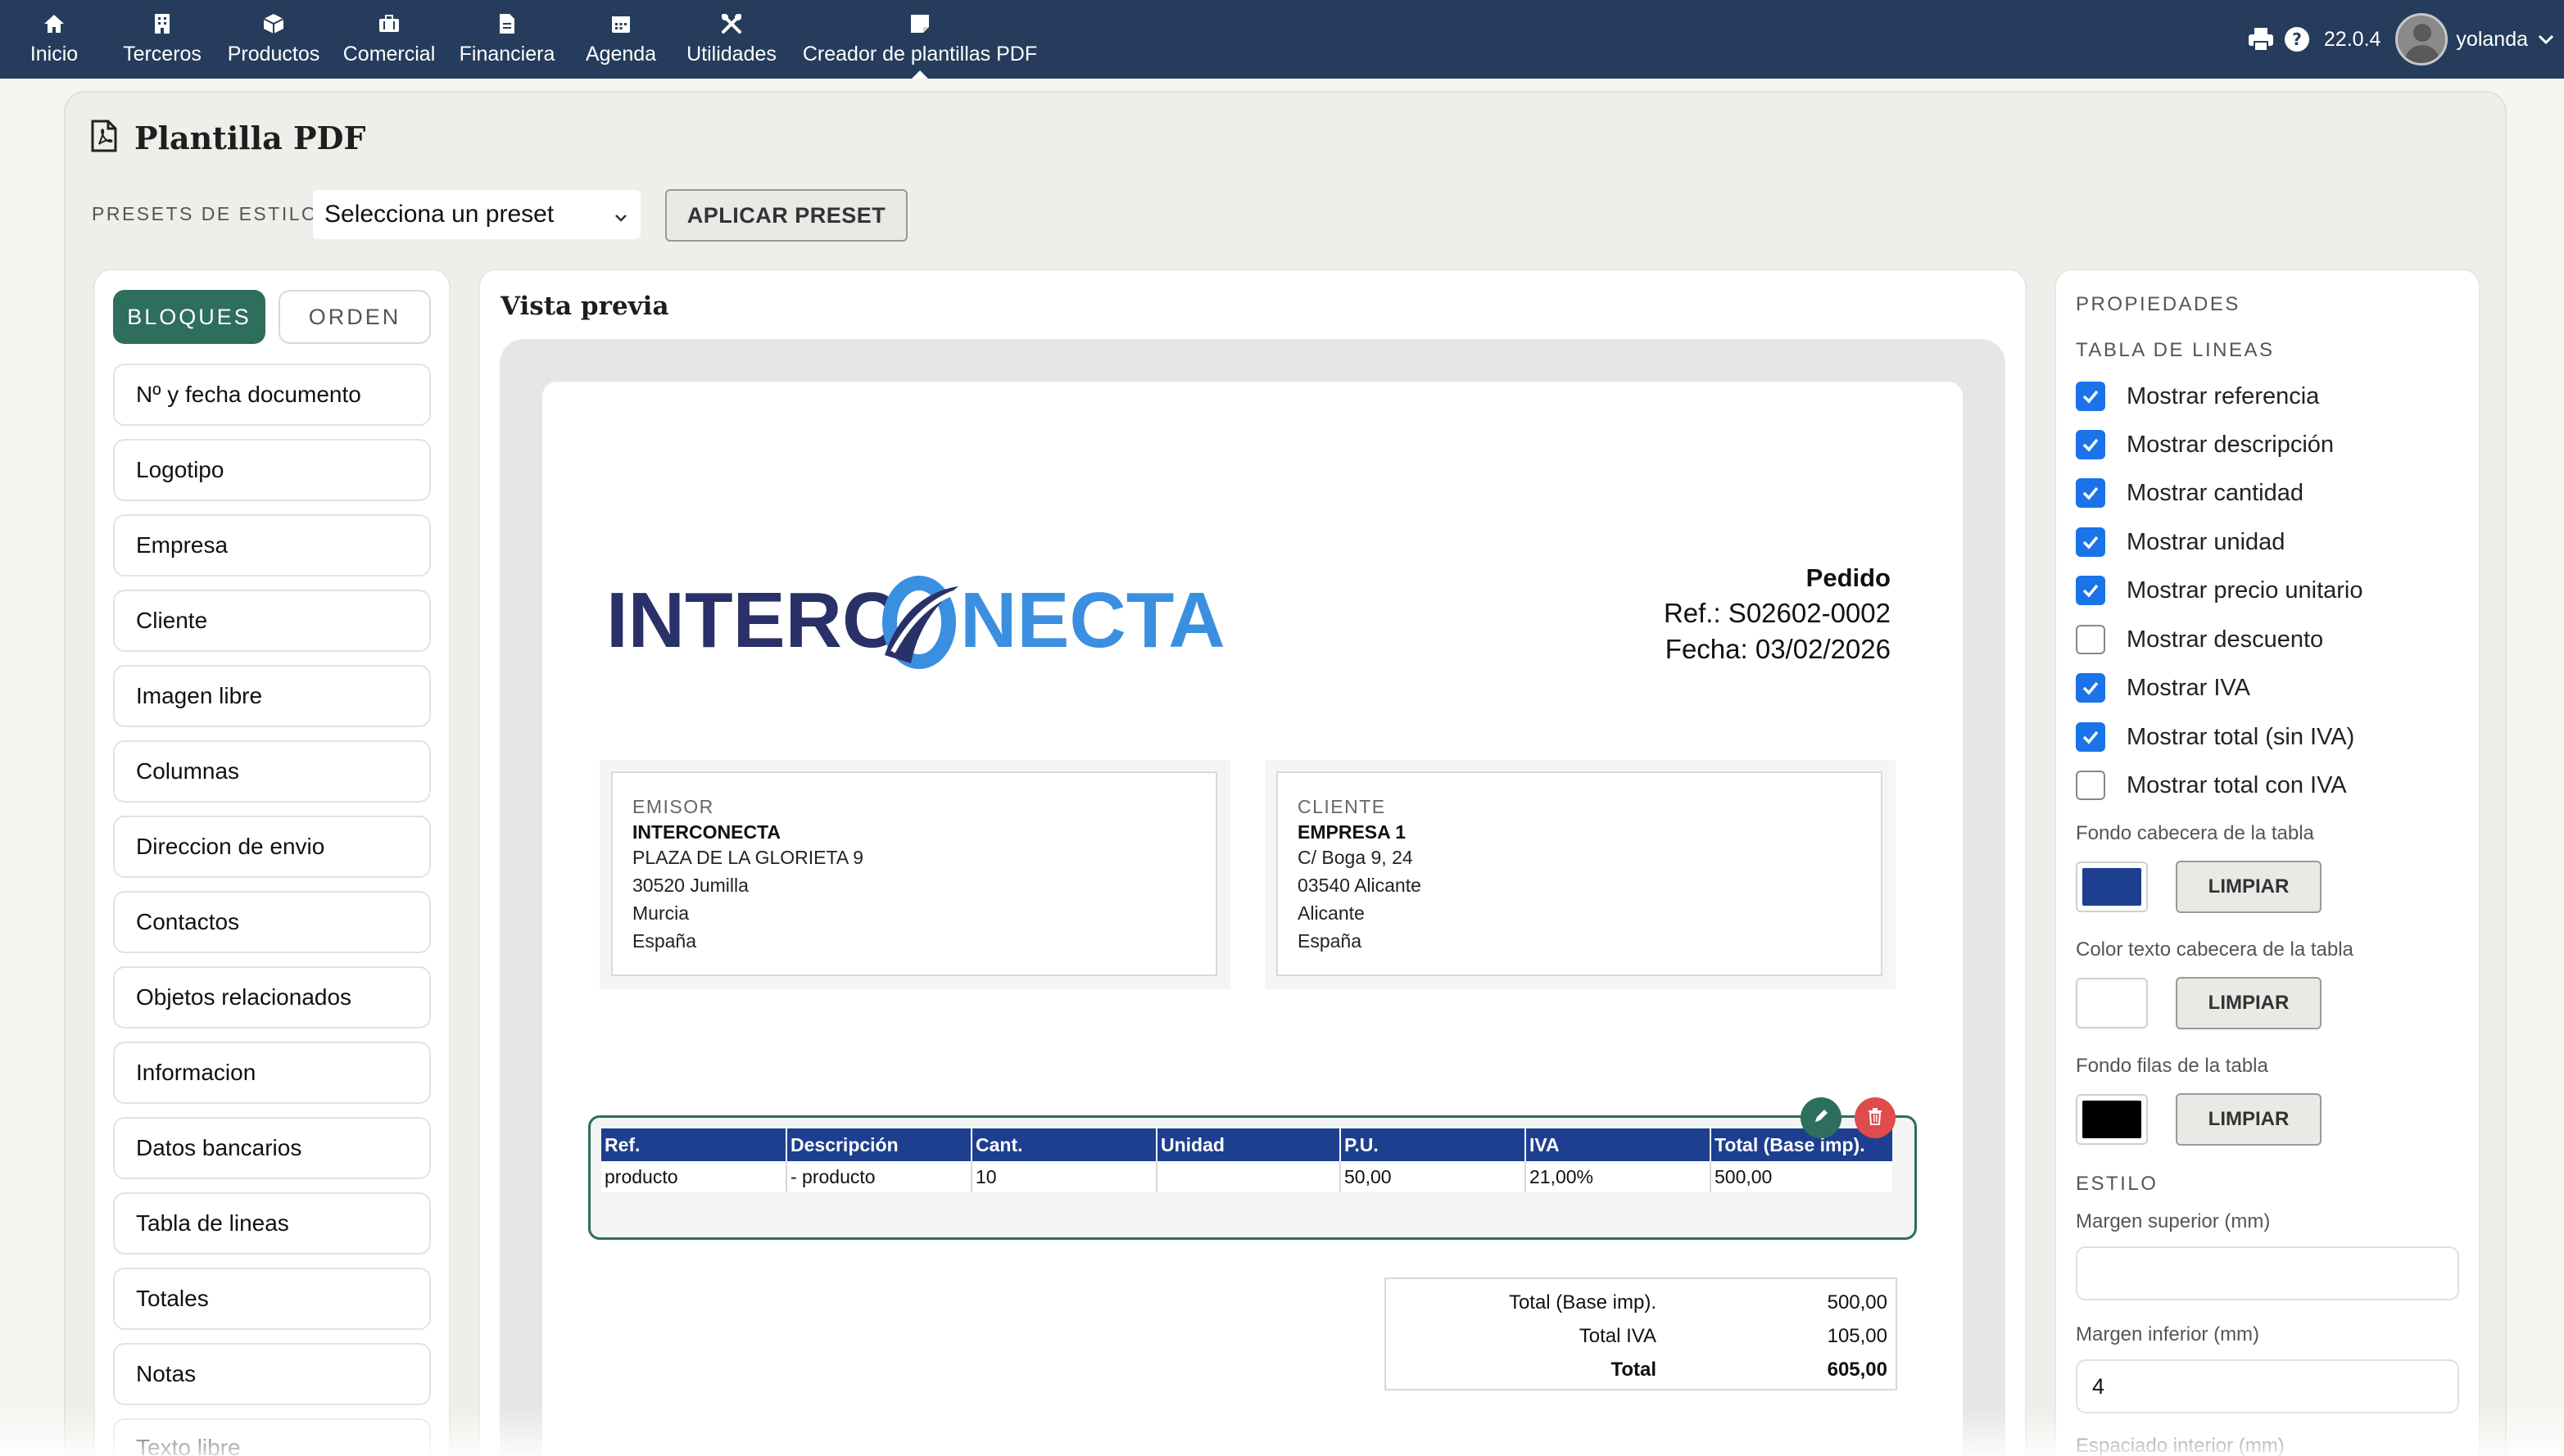 This screenshot has height=1456, width=2564. I want to click on style-section-title: ESTILO, so click(2117, 1184).